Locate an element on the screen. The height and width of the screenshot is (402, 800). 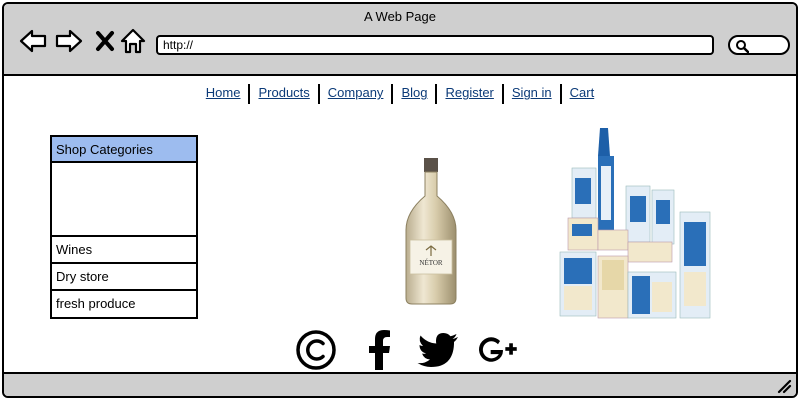
facebook-icon is located at coordinates (380, 350).